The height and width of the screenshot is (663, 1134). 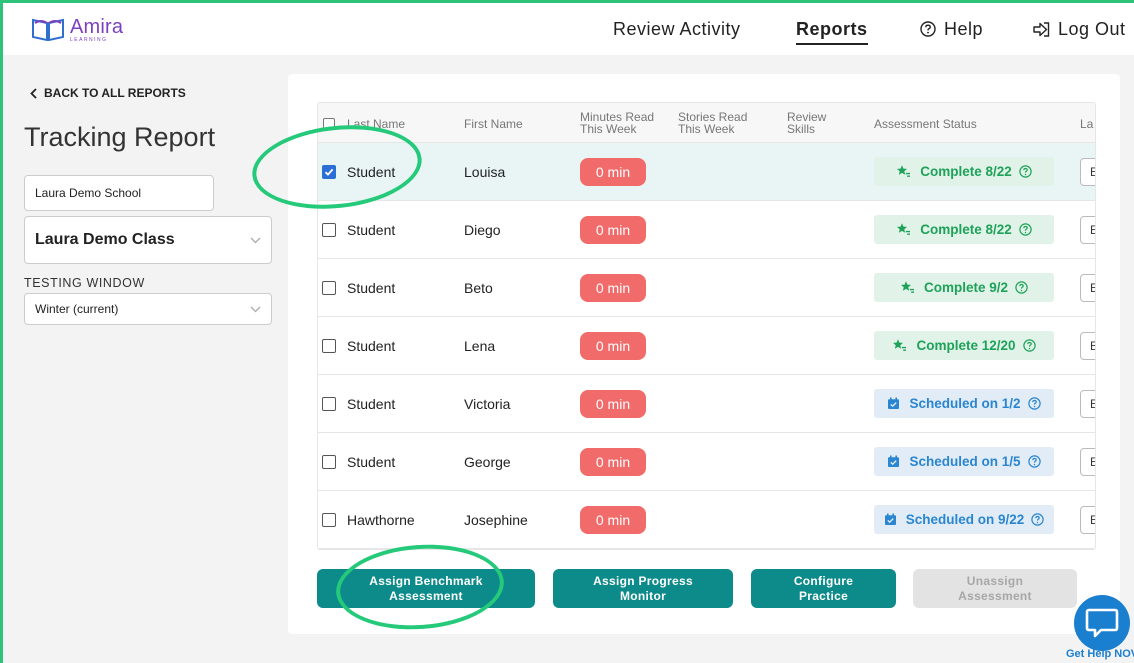 I want to click on school-select: Laura Demo School, so click(x=119, y=193).